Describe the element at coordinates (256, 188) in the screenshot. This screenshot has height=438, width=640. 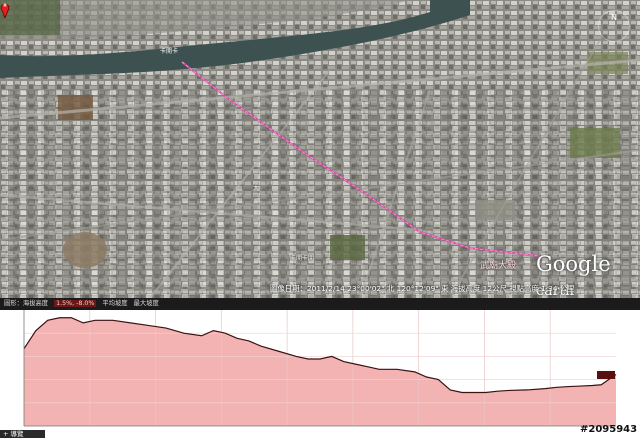
I see `place-label: 大` at that location.